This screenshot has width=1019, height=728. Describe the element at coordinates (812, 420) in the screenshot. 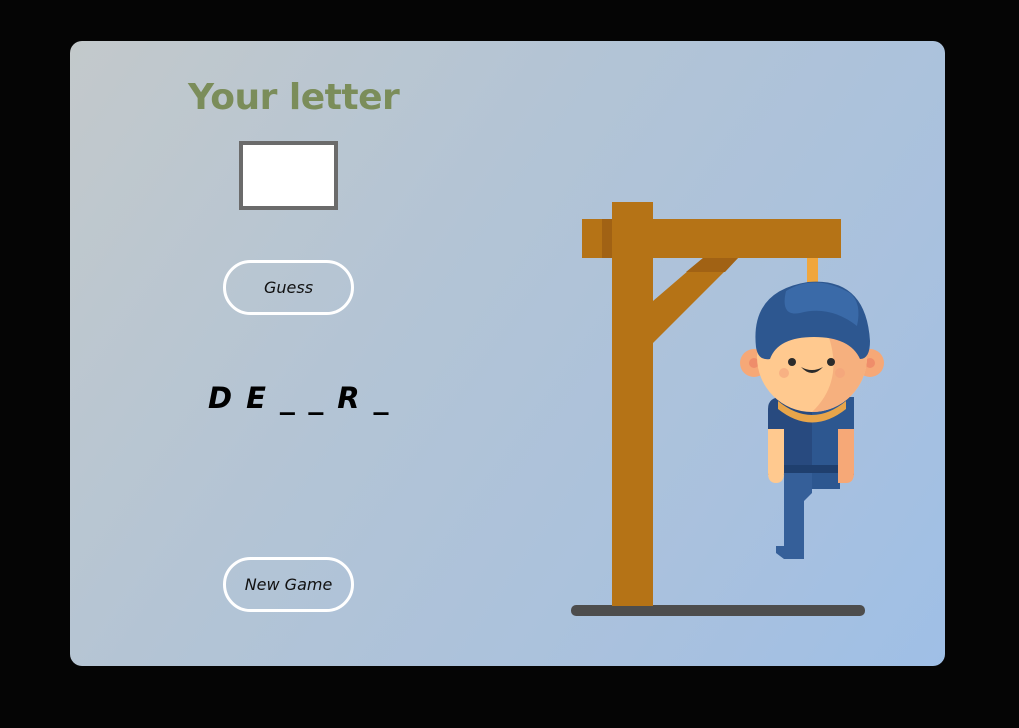

I see `hangman-figure-icon` at that location.